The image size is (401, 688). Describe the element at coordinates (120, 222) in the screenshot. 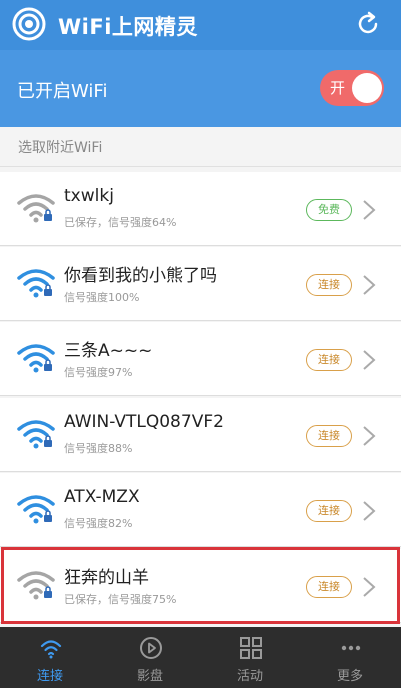

I see `network-status: 已保存，信号强度64%` at that location.